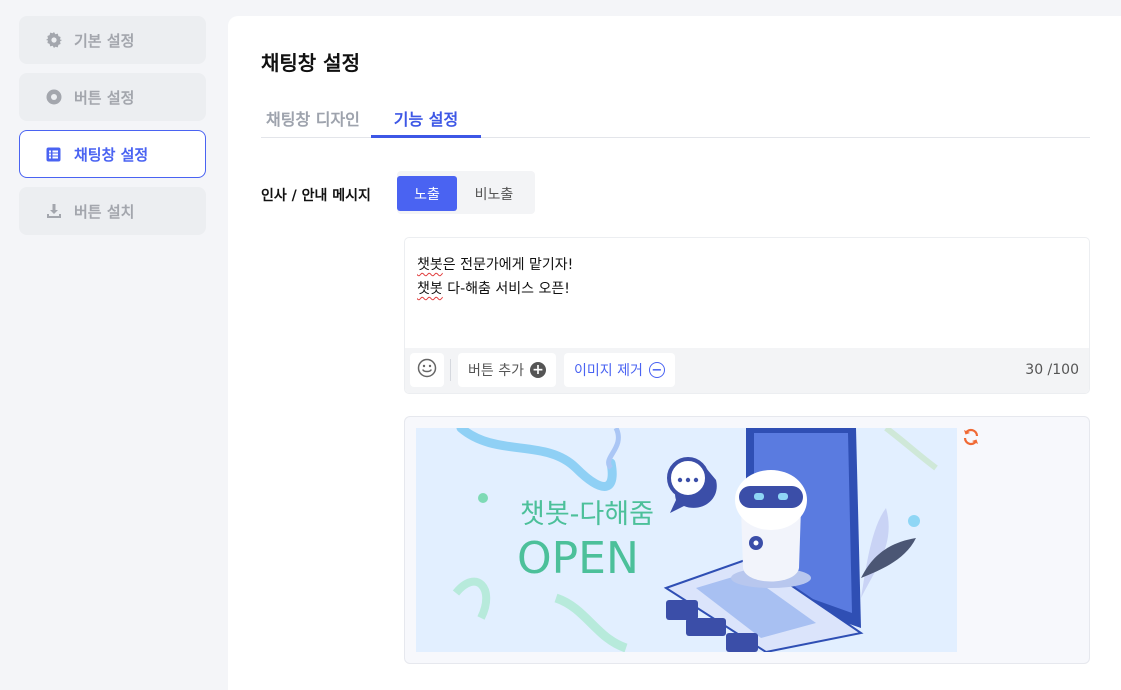 This screenshot has height=690, width=1121. What do you see at coordinates (316, 196) in the screenshot?
I see `greeting-label: 인사 / 안내 메시지` at bounding box center [316, 196].